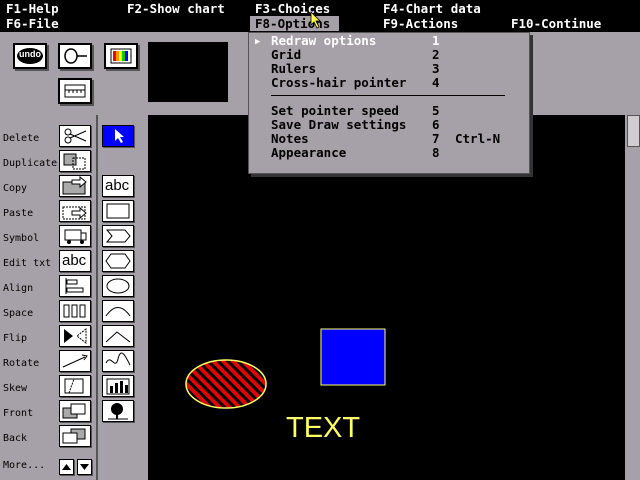  I want to click on duplicate-button, so click(75, 161).